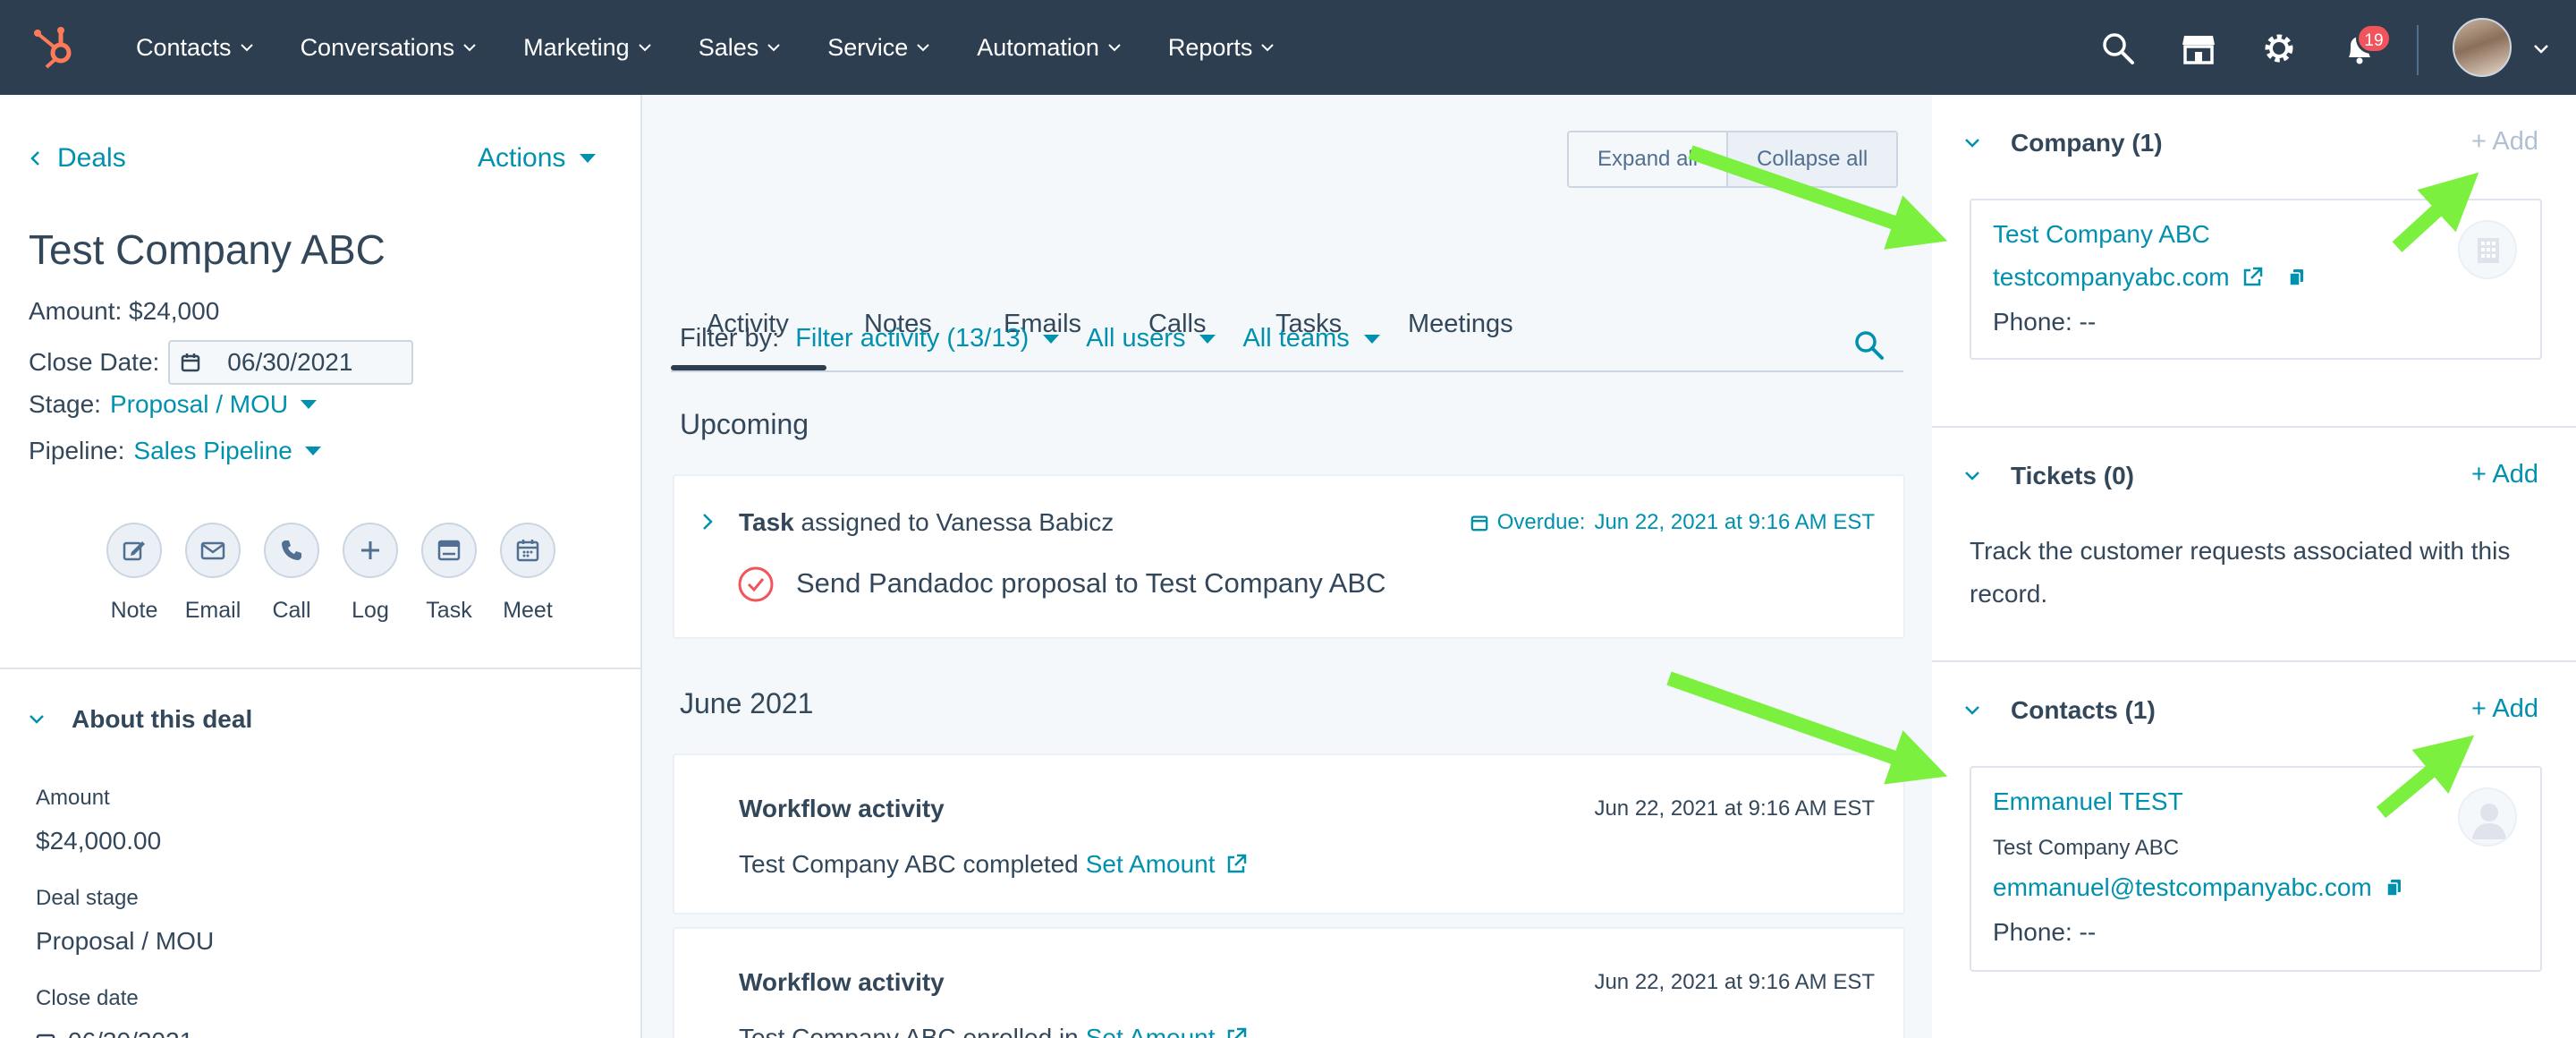  What do you see at coordinates (1221, 48) in the screenshot?
I see `nav-reports: Reports` at bounding box center [1221, 48].